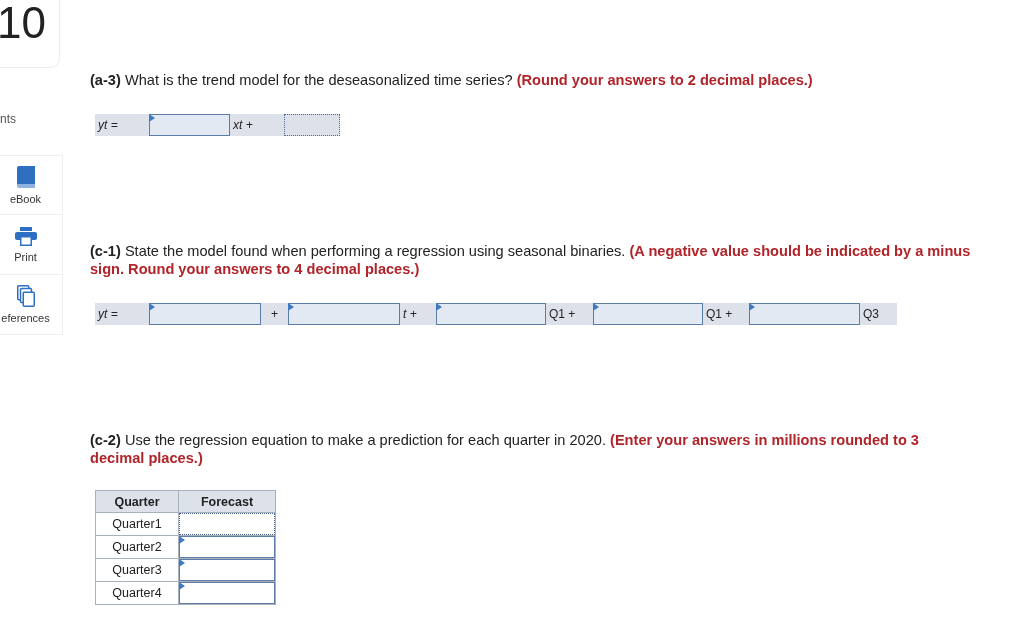  Describe the element at coordinates (25, 296) in the screenshot. I see `documents-icon` at that location.